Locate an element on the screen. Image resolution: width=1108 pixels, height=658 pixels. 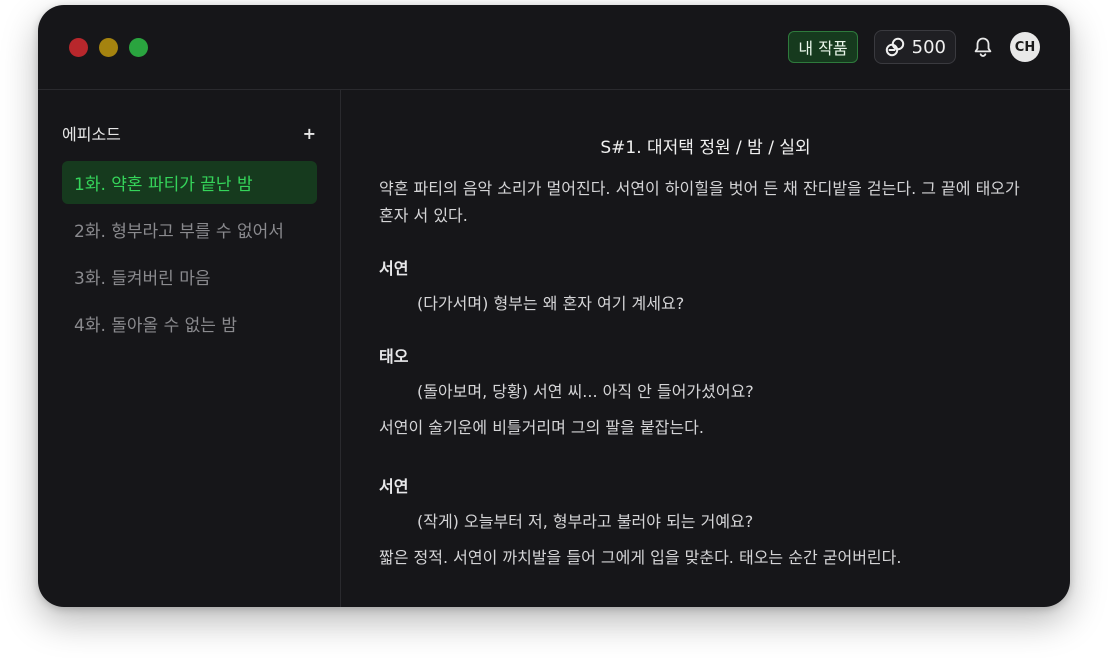
episode-item-2: 2화. 형부라고 부를 수 없어서 is located at coordinates (189, 229).